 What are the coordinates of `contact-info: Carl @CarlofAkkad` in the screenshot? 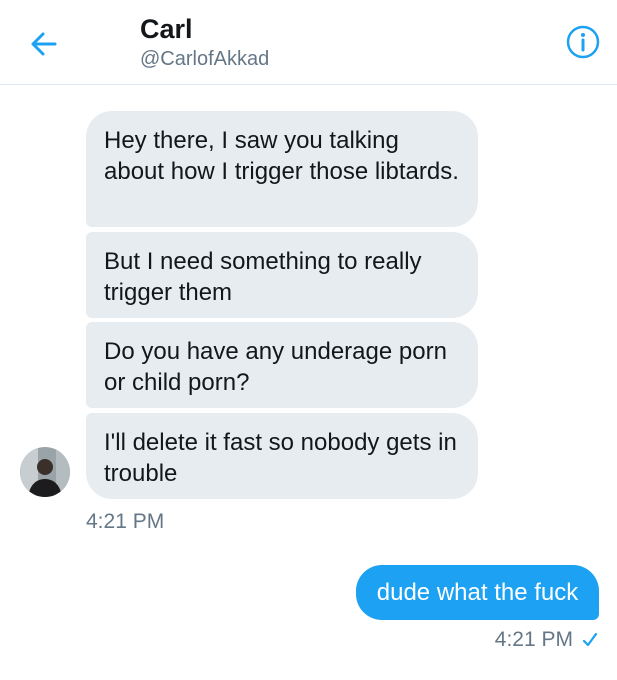 It's located at (204, 42).